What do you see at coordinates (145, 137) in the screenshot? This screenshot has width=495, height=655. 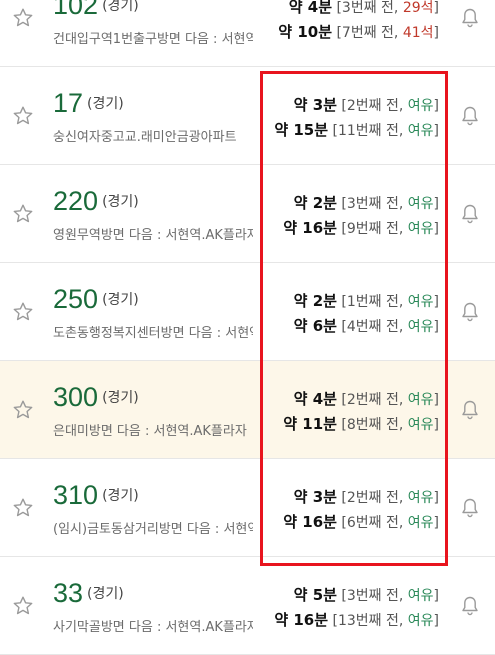 I see `route-direction: 숭신여자중고교.래미안금광아파트` at bounding box center [145, 137].